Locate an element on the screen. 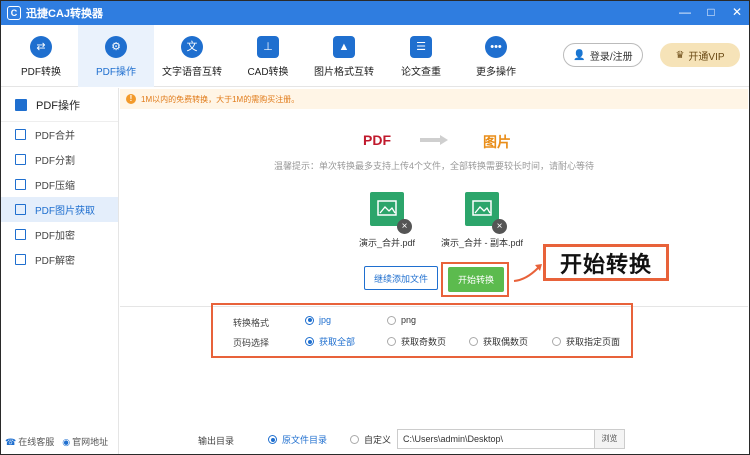 This screenshot has width=750, height=455. image-icon: ▲ is located at coordinates (344, 47).